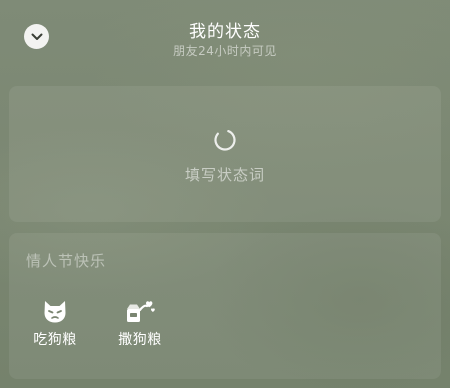 Image resolution: width=450 pixels, height=388 pixels. Describe the element at coordinates (66, 261) in the screenshot. I see `topic-title: 情人节快乐` at that location.